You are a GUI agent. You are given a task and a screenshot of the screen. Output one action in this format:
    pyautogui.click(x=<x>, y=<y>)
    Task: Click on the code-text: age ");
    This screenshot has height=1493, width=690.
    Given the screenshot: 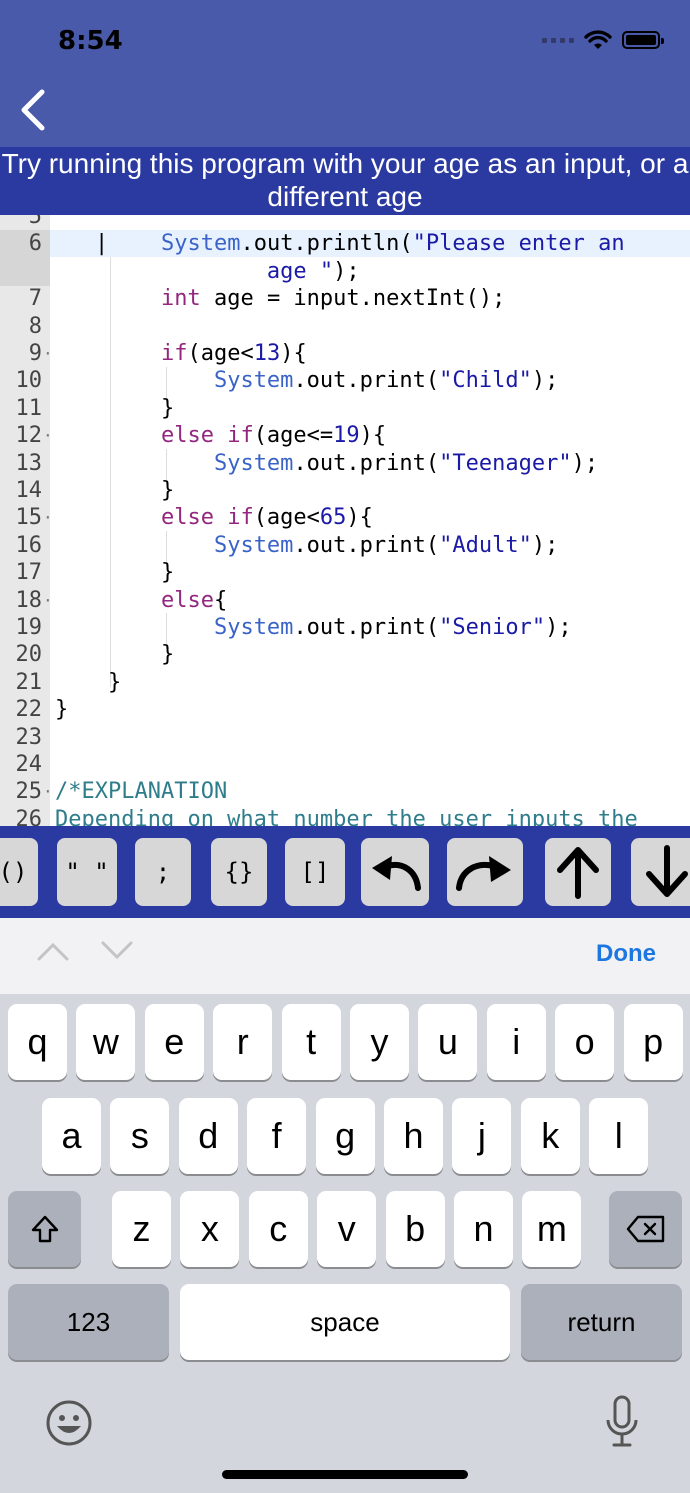 What is the action you would take?
    pyautogui.click(x=313, y=271)
    